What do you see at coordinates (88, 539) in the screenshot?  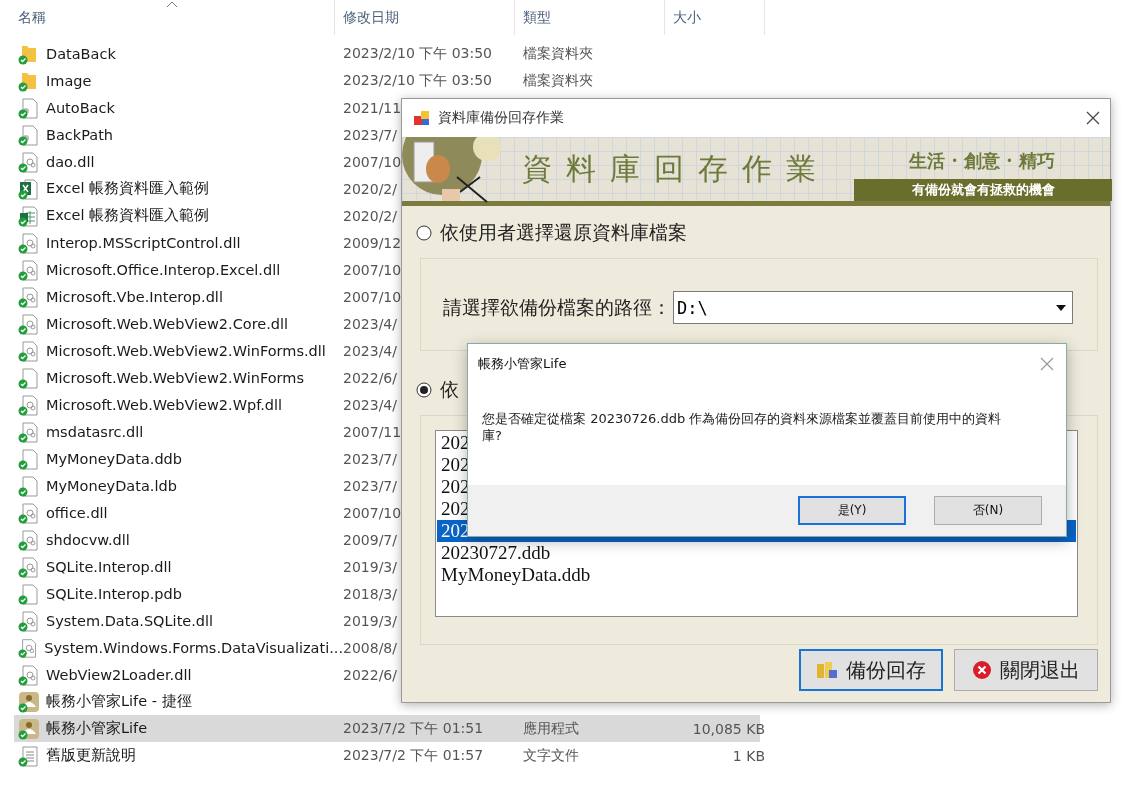 I see `file-name: shdocvw.dll` at bounding box center [88, 539].